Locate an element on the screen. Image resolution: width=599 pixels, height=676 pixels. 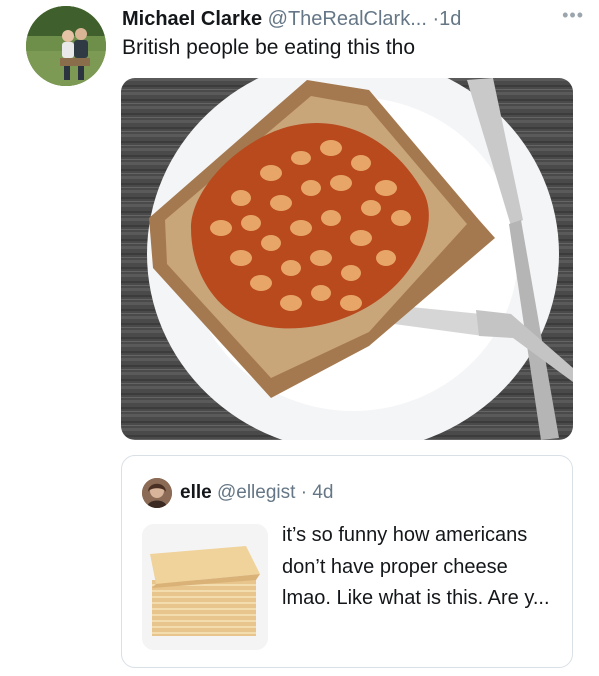
quoted-author-name: elle is located at coordinates (196, 492).